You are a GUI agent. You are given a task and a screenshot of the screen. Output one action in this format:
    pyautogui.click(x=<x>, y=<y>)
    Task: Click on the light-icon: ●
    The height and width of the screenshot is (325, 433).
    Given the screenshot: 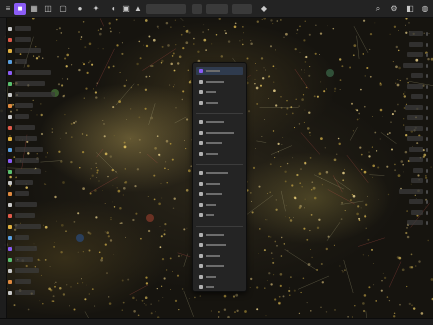 What is the action you would take?
    pyautogui.click(x=80, y=9)
    